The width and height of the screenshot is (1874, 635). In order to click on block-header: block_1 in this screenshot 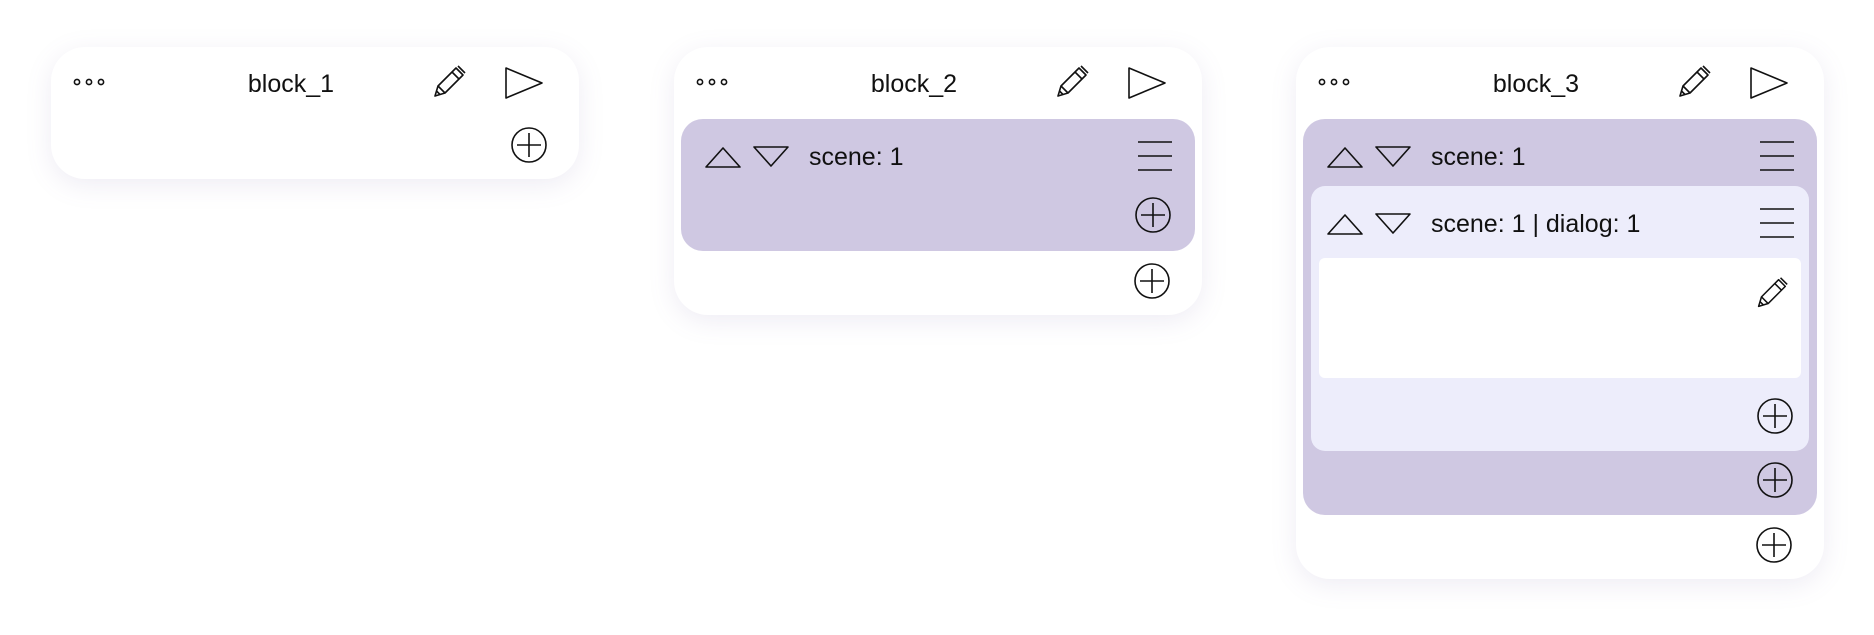, I will do `click(315, 82)`.